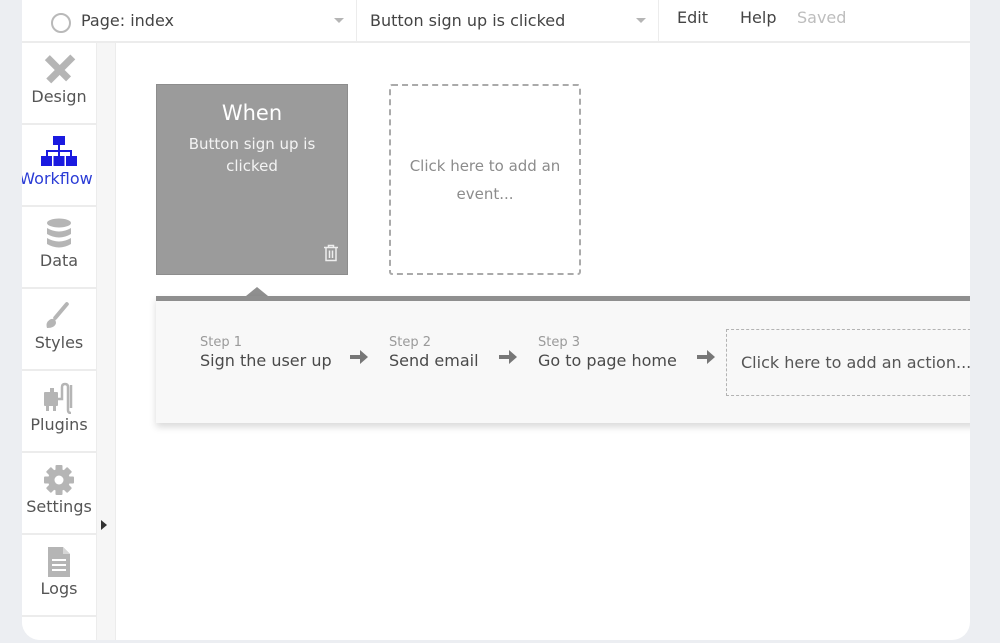  What do you see at coordinates (59, 70) in the screenshot?
I see `design-tools-icon` at bounding box center [59, 70].